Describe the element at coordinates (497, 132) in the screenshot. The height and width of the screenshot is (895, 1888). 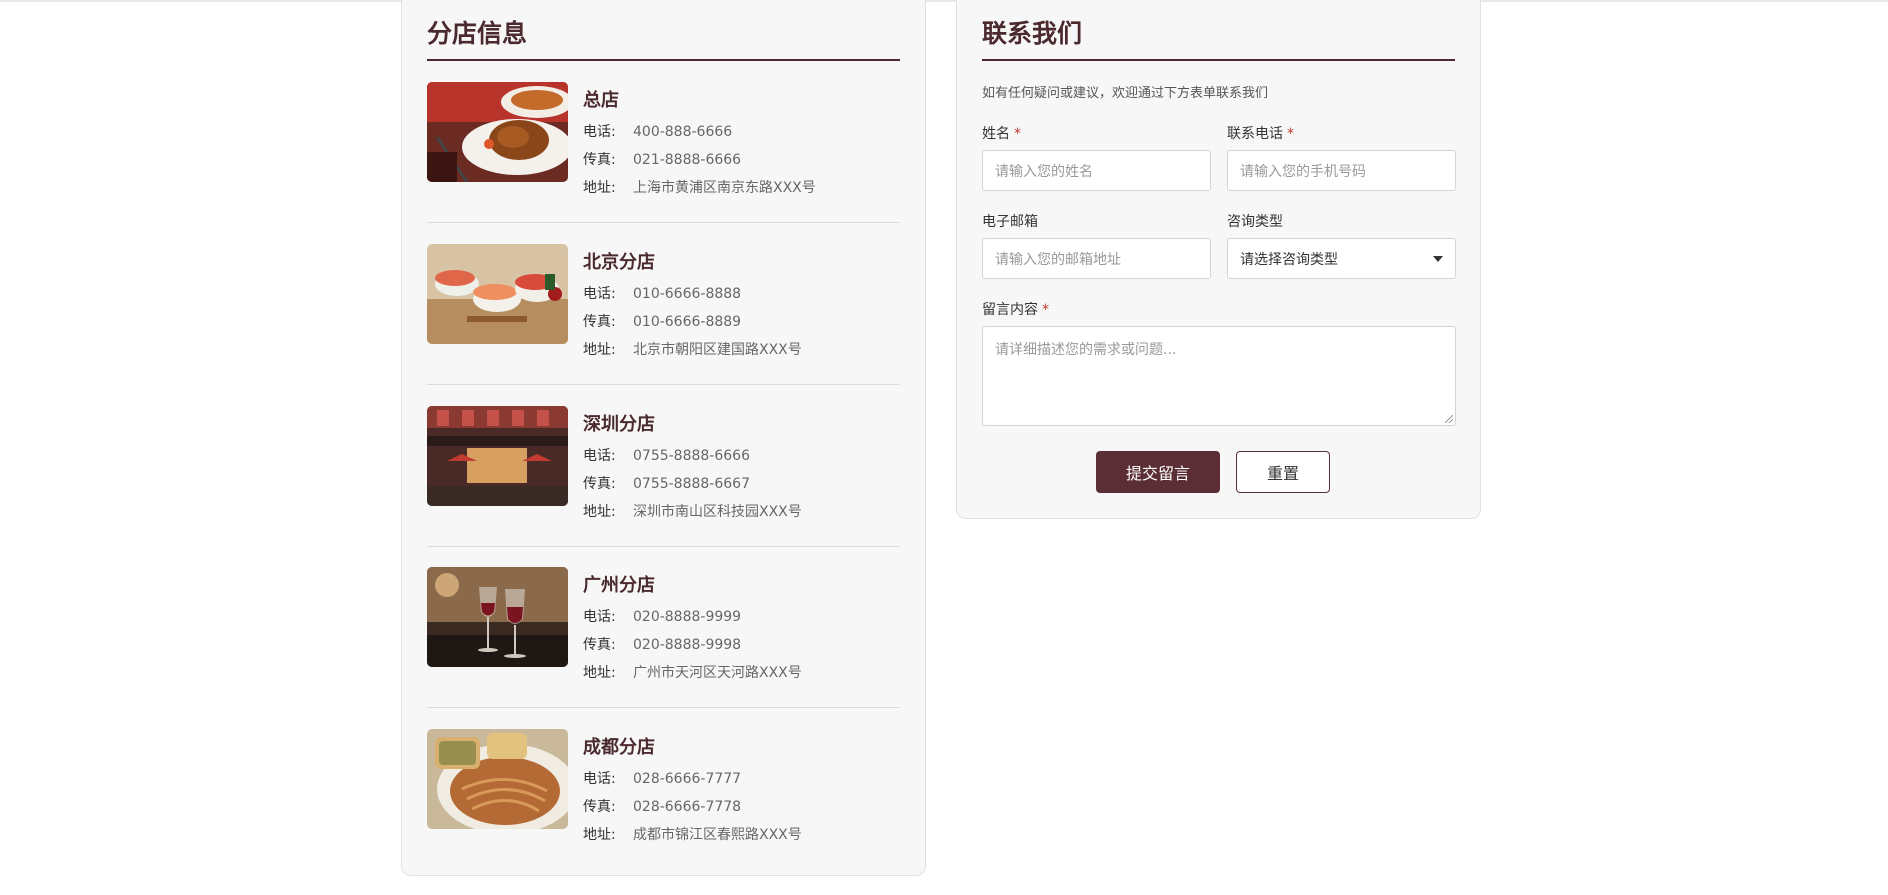
I see `branch-photo-roast-chicken` at that location.